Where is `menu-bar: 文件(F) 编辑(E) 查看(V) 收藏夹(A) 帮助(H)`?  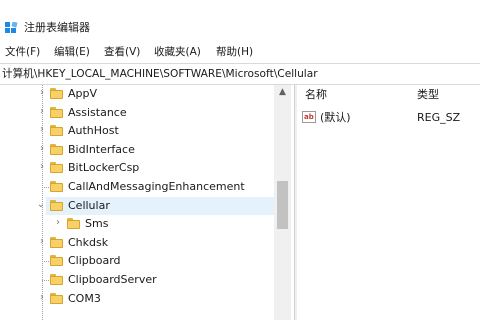 menu-bar: 文件(F) 编辑(E) 查看(V) 收藏夹(A) 帮助(H) is located at coordinates (240, 52).